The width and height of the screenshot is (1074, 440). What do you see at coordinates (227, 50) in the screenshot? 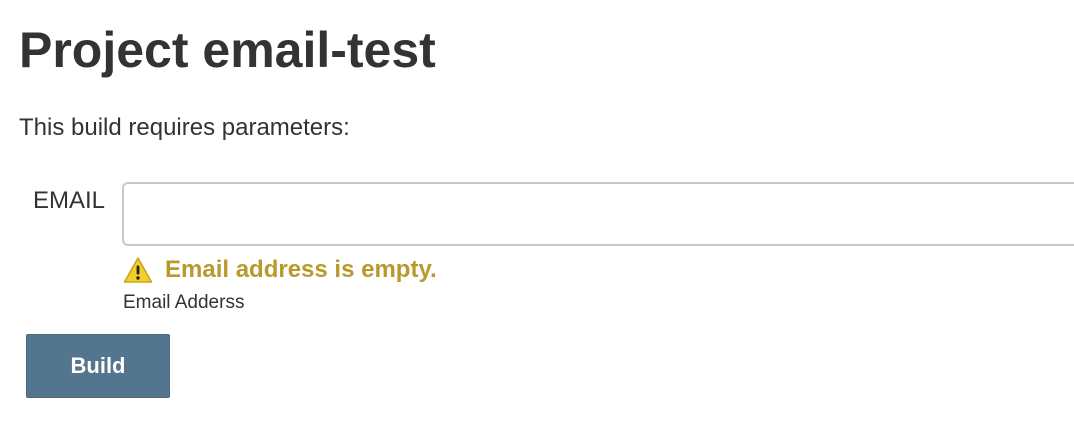
I see `page-title: Project email-test` at bounding box center [227, 50].